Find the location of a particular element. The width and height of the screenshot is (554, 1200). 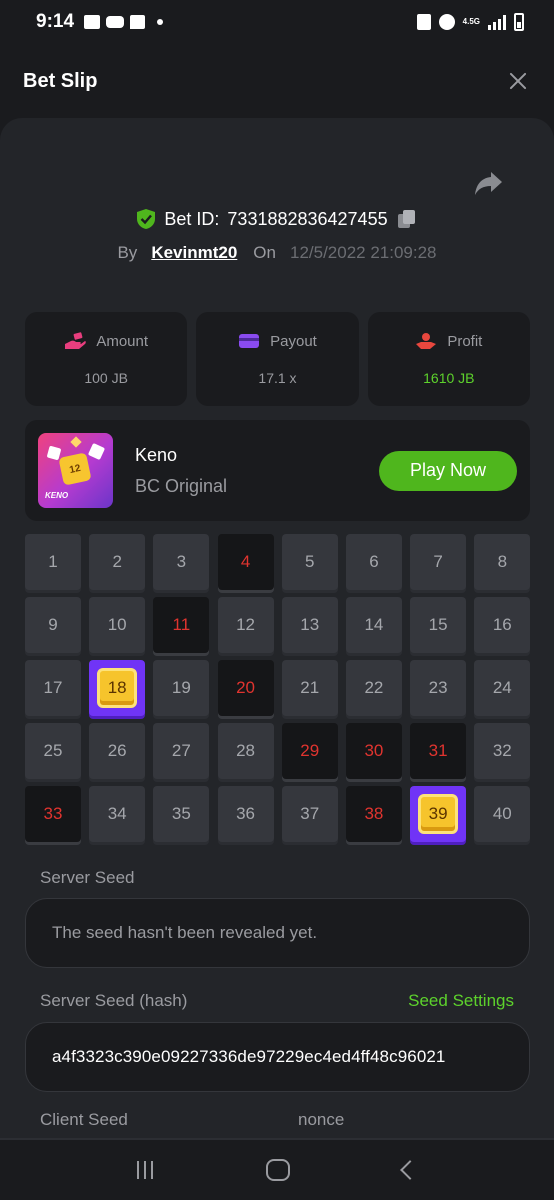

server-seed-value: The seed hasn't been revealed yet. is located at coordinates (185, 932).